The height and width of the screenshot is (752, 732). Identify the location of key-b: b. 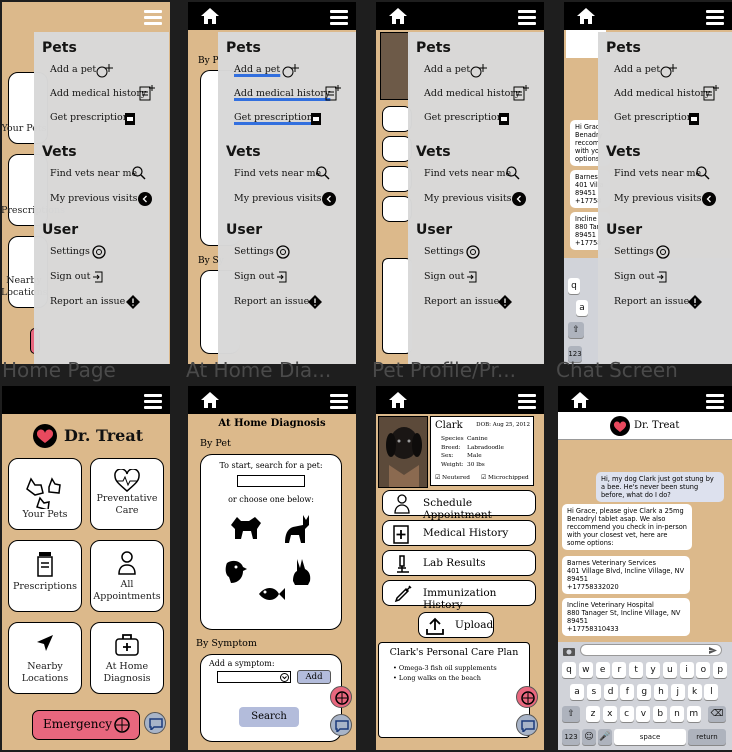
(660, 714).